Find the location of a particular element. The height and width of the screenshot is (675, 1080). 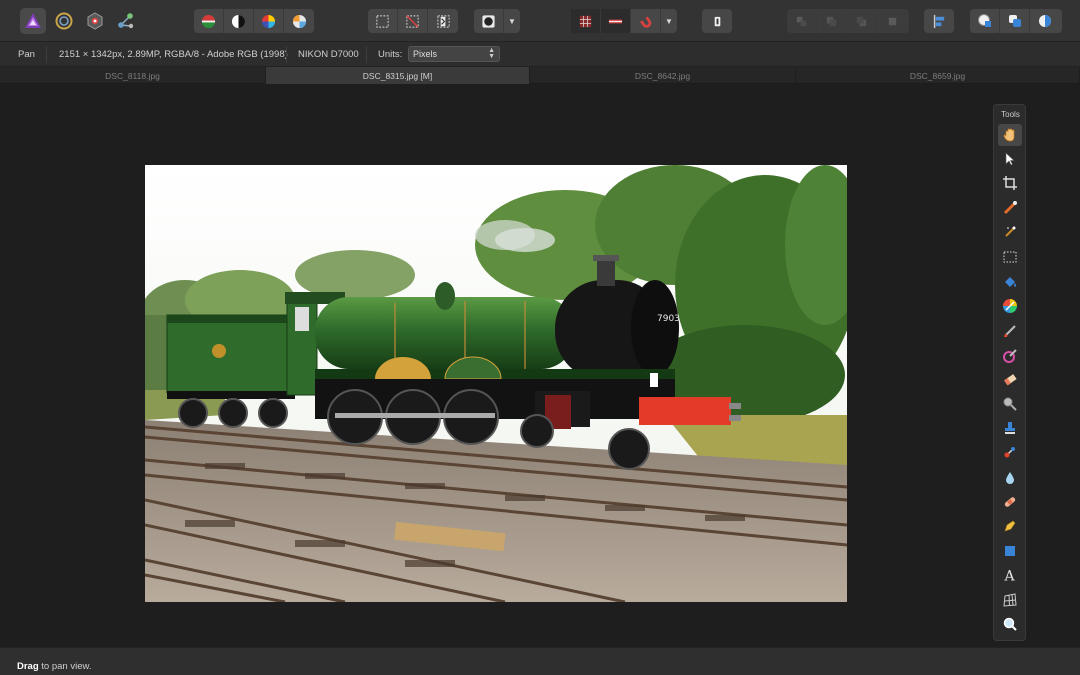

move-back-one-button is located at coordinates (832, 21).